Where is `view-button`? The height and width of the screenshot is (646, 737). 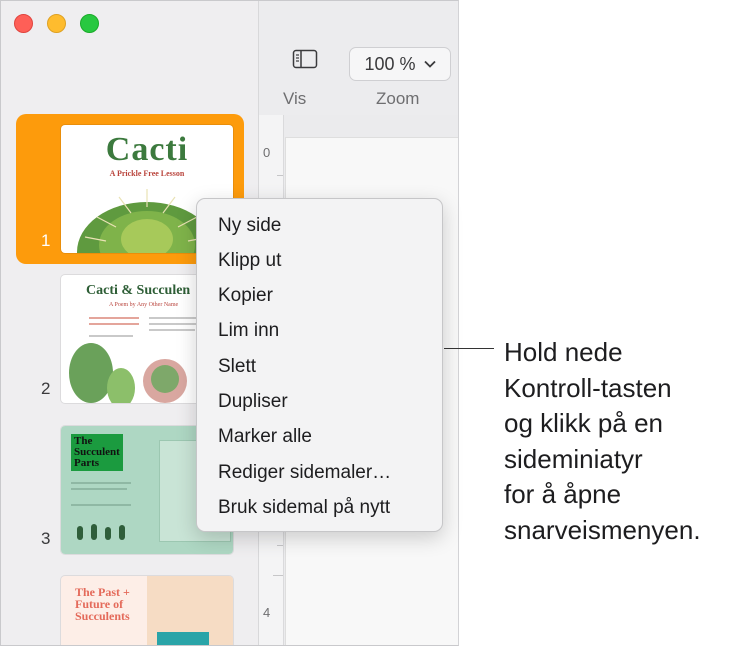 view-button is located at coordinates (305, 61).